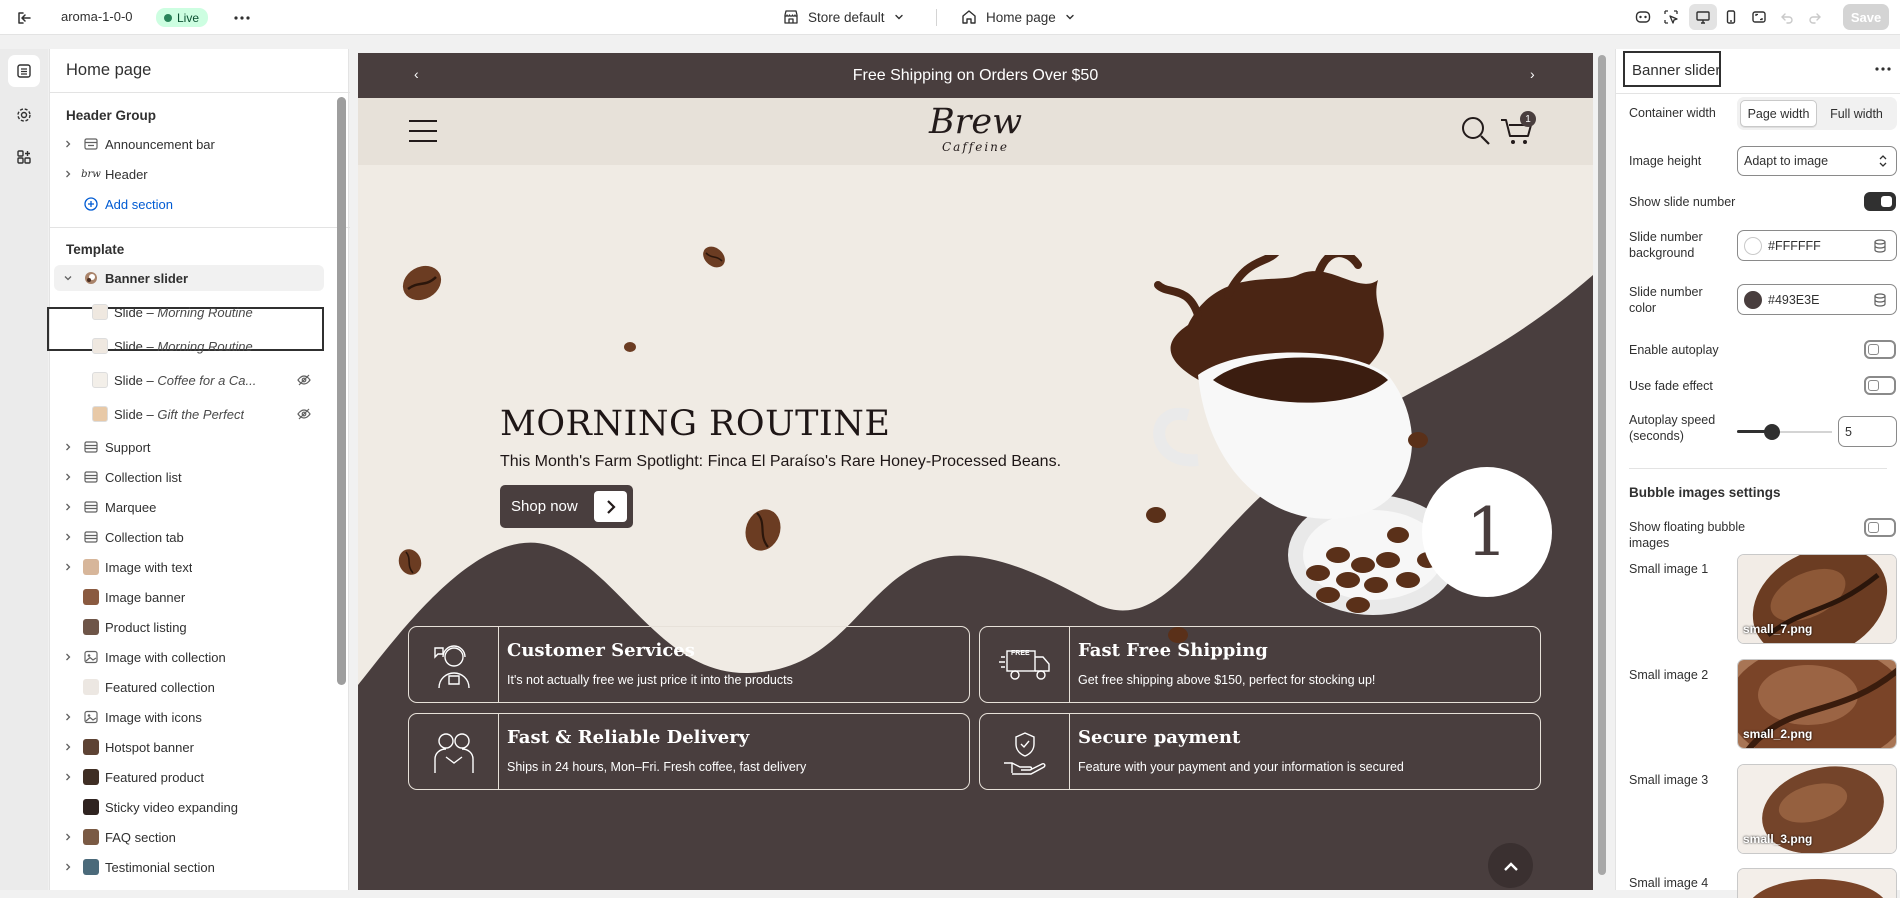 Image resolution: width=1900 pixels, height=898 pixels. I want to click on sidebar-item-image-with-text: Image with text, so click(189, 567).